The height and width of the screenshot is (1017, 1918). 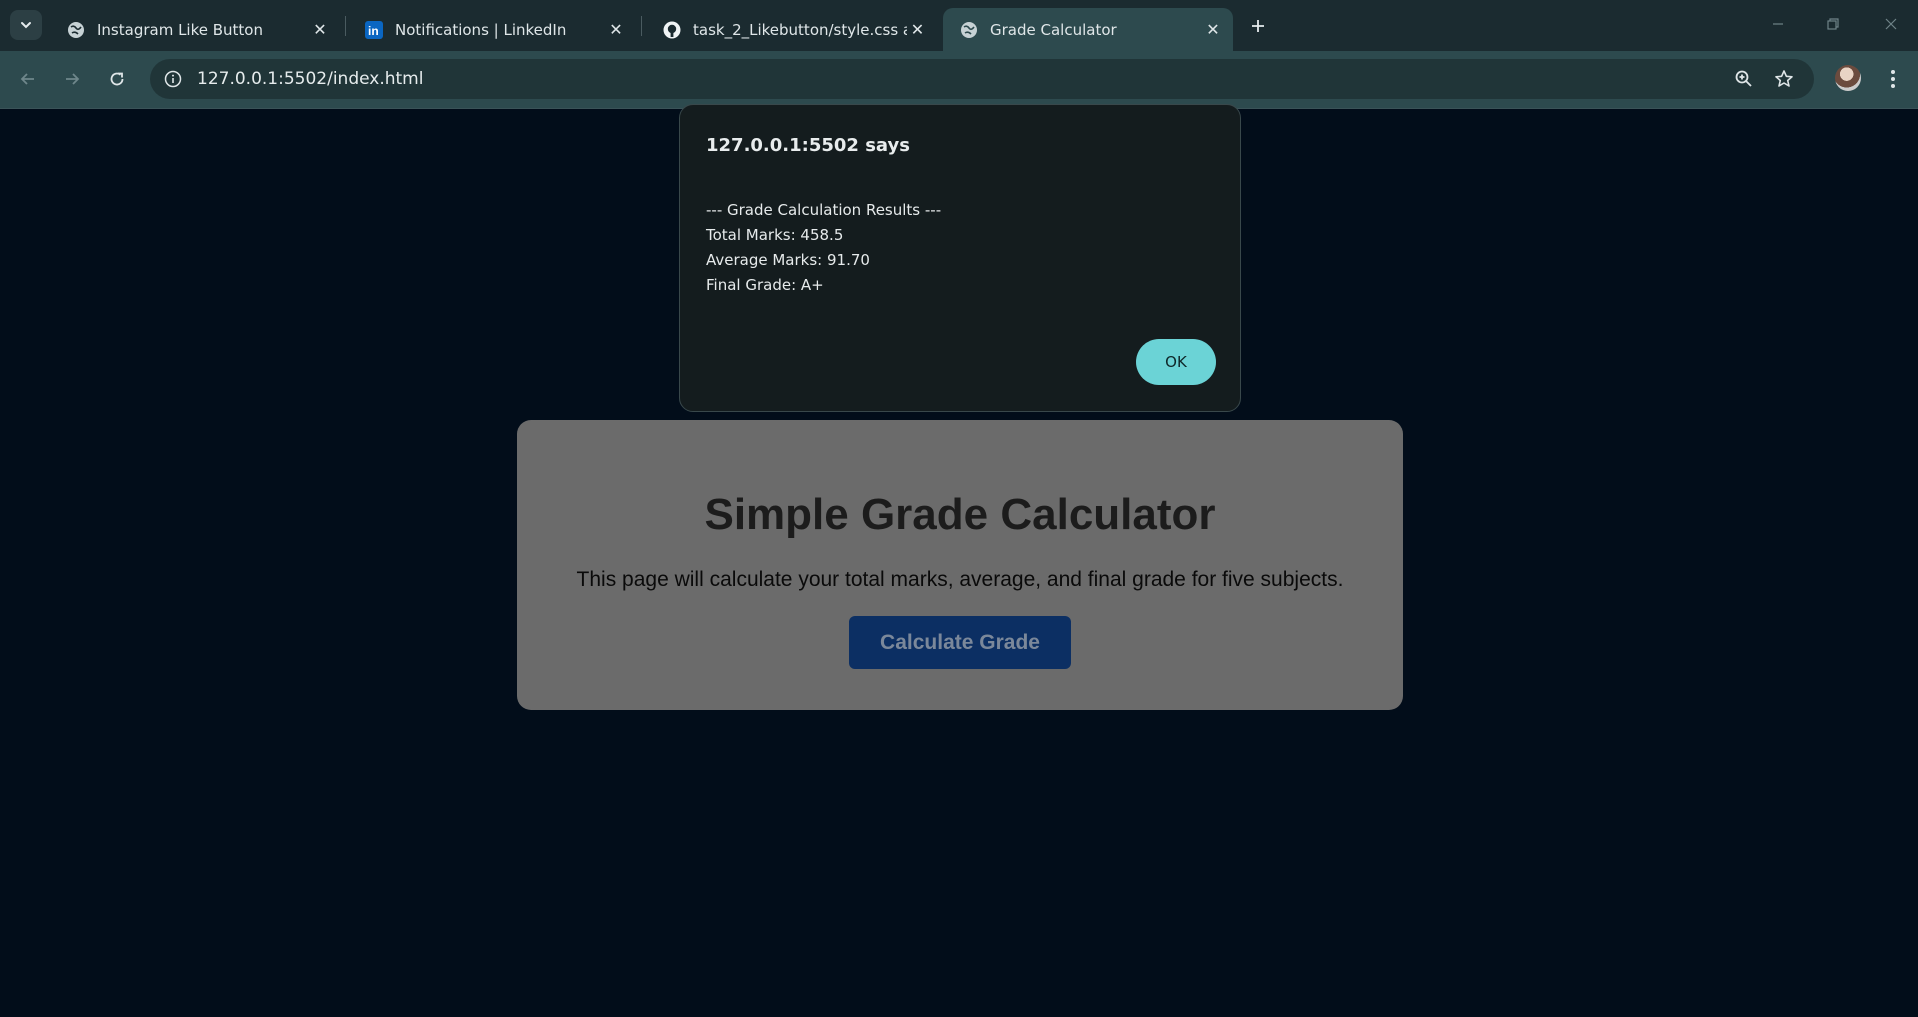 What do you see at coordinates (1176, 362) in the screenshot?
I see `ok-button: OK` at bounding box center [1176, 362].